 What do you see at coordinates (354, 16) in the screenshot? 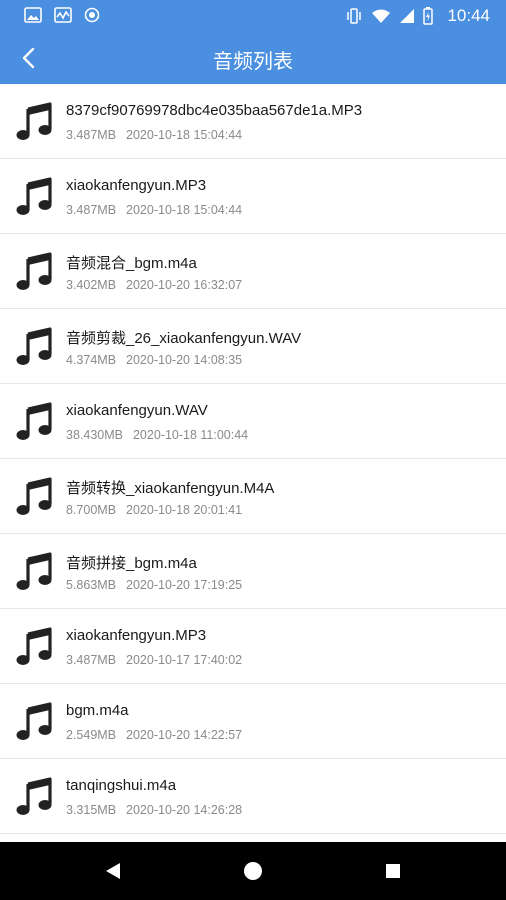
I see `vibrate-icon` at bounding box center [354, 16].